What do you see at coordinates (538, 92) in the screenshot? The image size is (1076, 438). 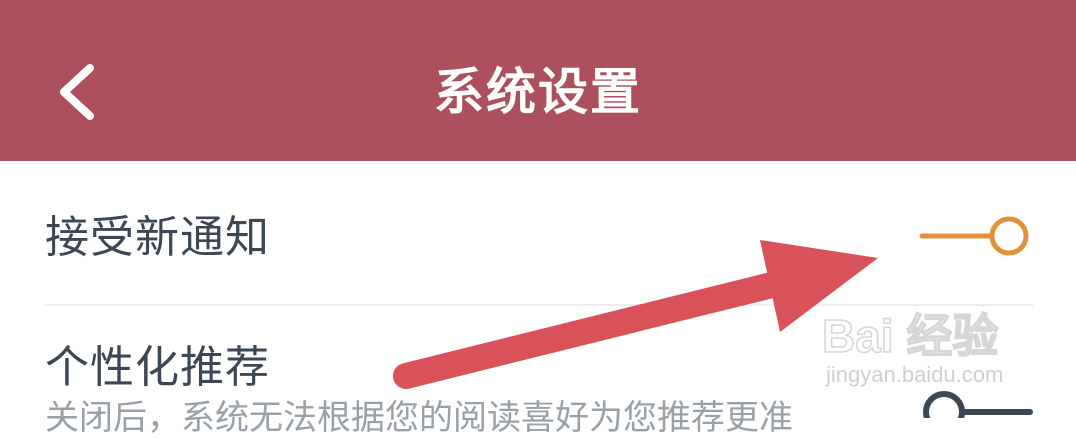 I see `page-title: 系统设置` at bounding box center [538, 92].